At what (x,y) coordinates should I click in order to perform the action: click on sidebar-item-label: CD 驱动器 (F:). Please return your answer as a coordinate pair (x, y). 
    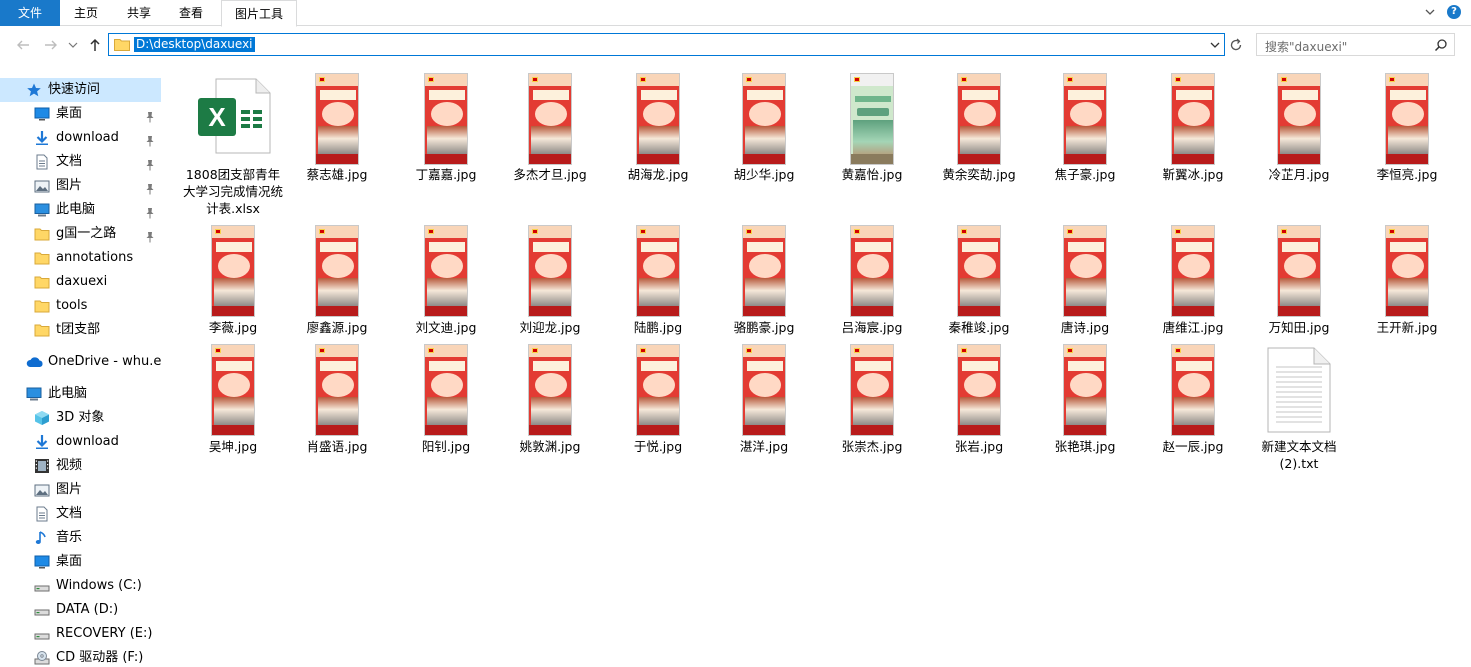
    Looking at the image, I should click on (100, 657).